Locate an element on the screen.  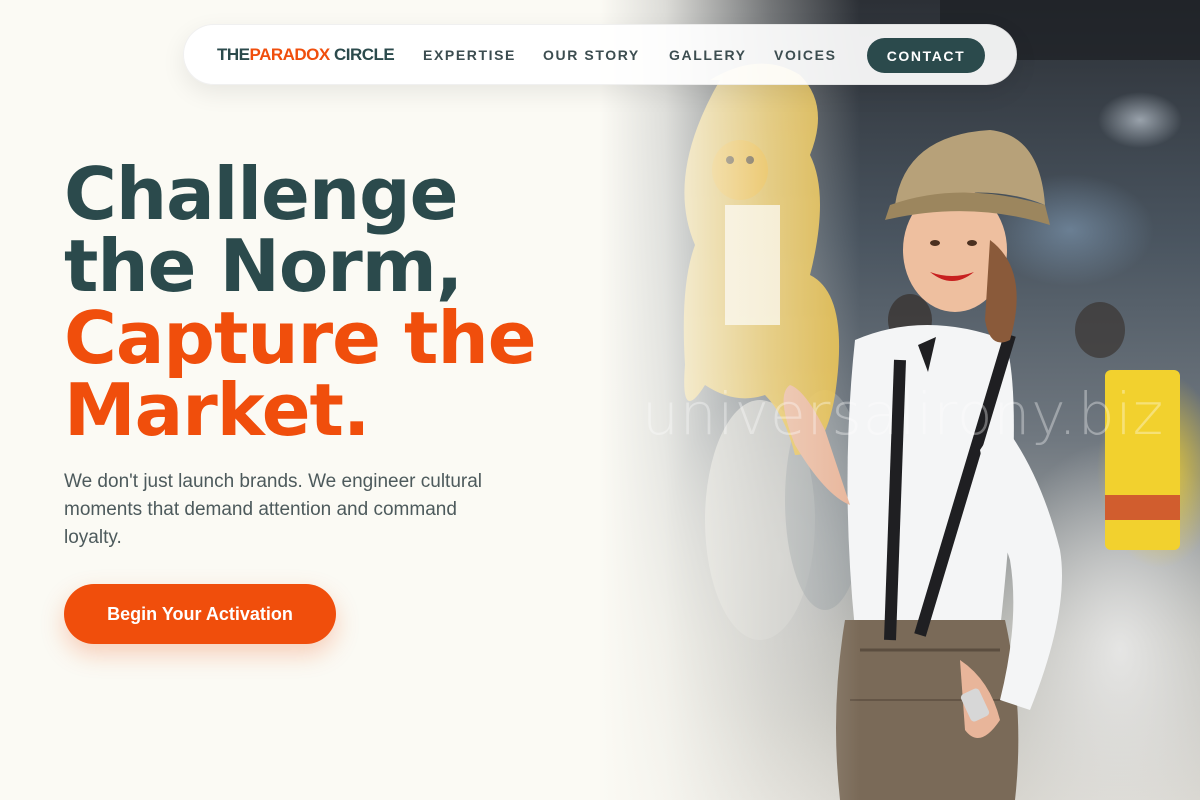
logo-part-the: THE is located at coordinates (233, 54).